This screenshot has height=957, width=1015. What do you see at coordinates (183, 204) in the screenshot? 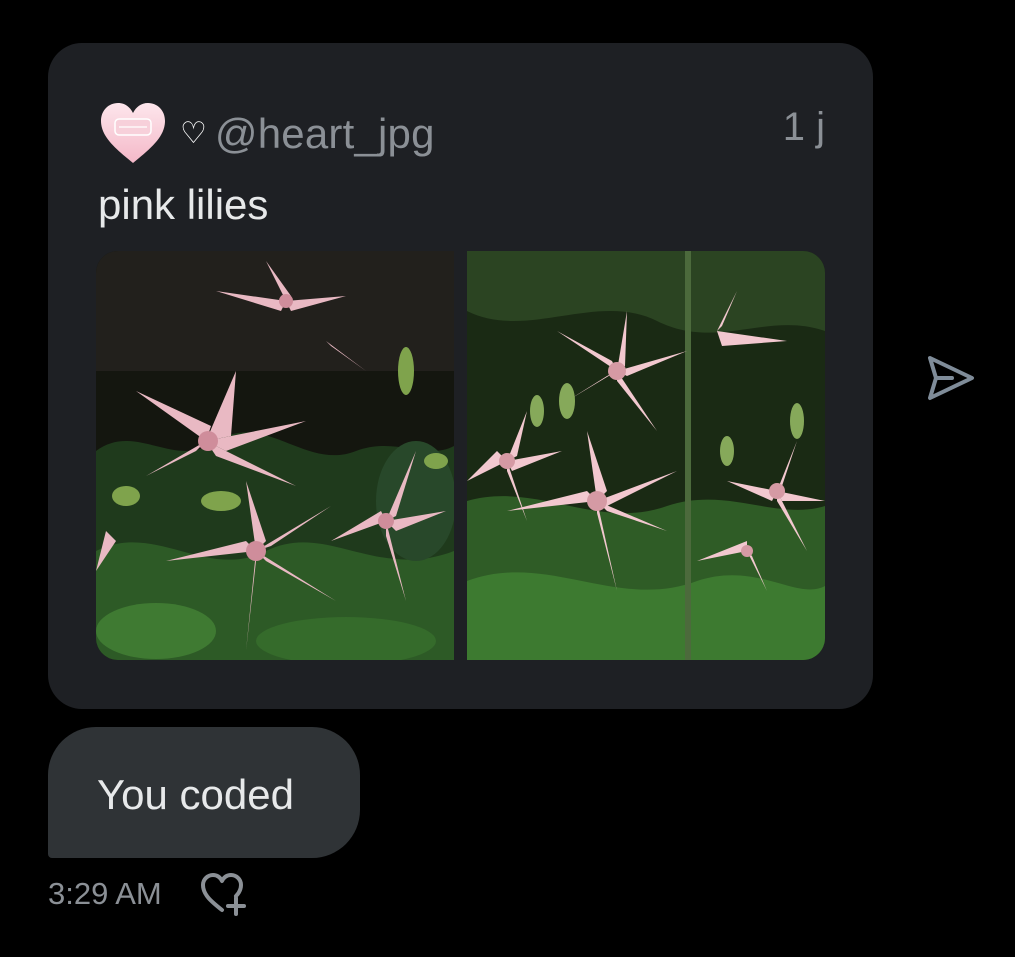
I see `quote-text: pink lilies` at bounding box center [183, 204].